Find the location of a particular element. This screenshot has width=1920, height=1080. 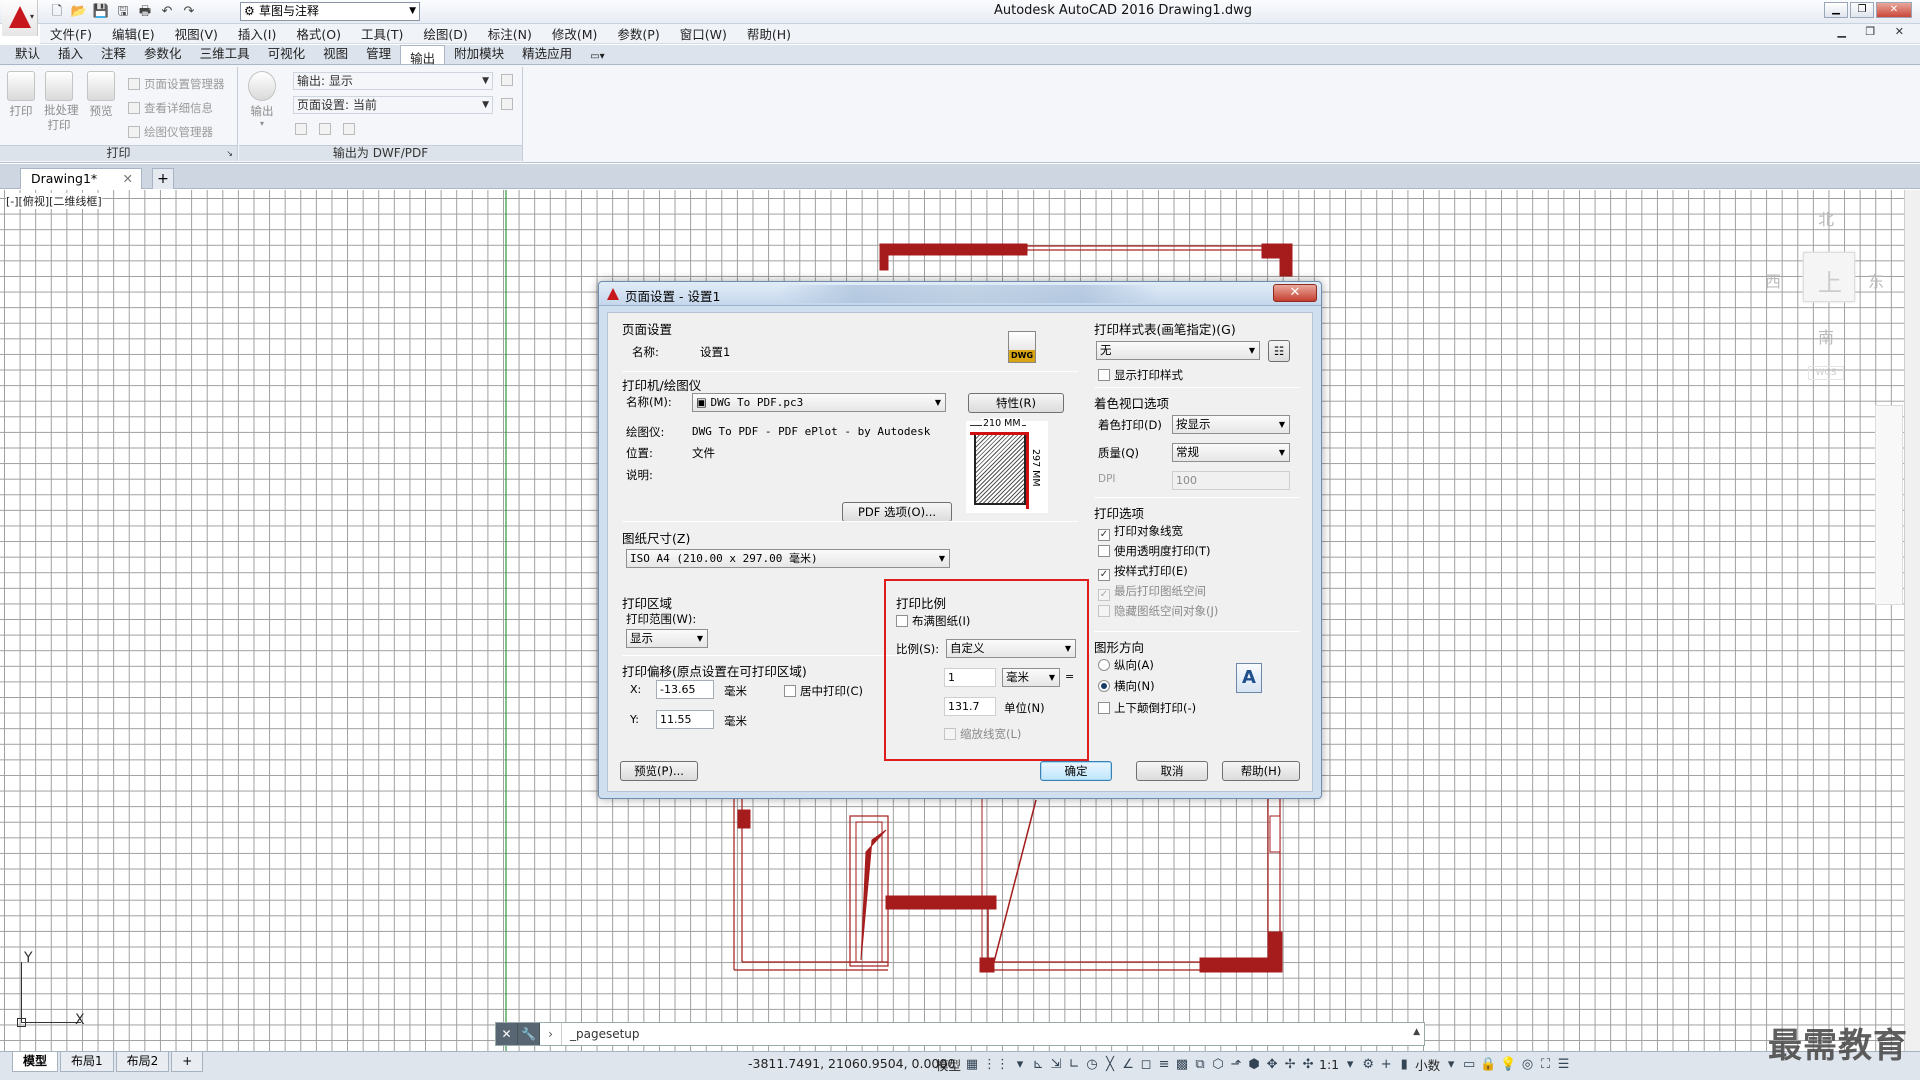

viewcube: 上 is located at coordinates (1829, 277).